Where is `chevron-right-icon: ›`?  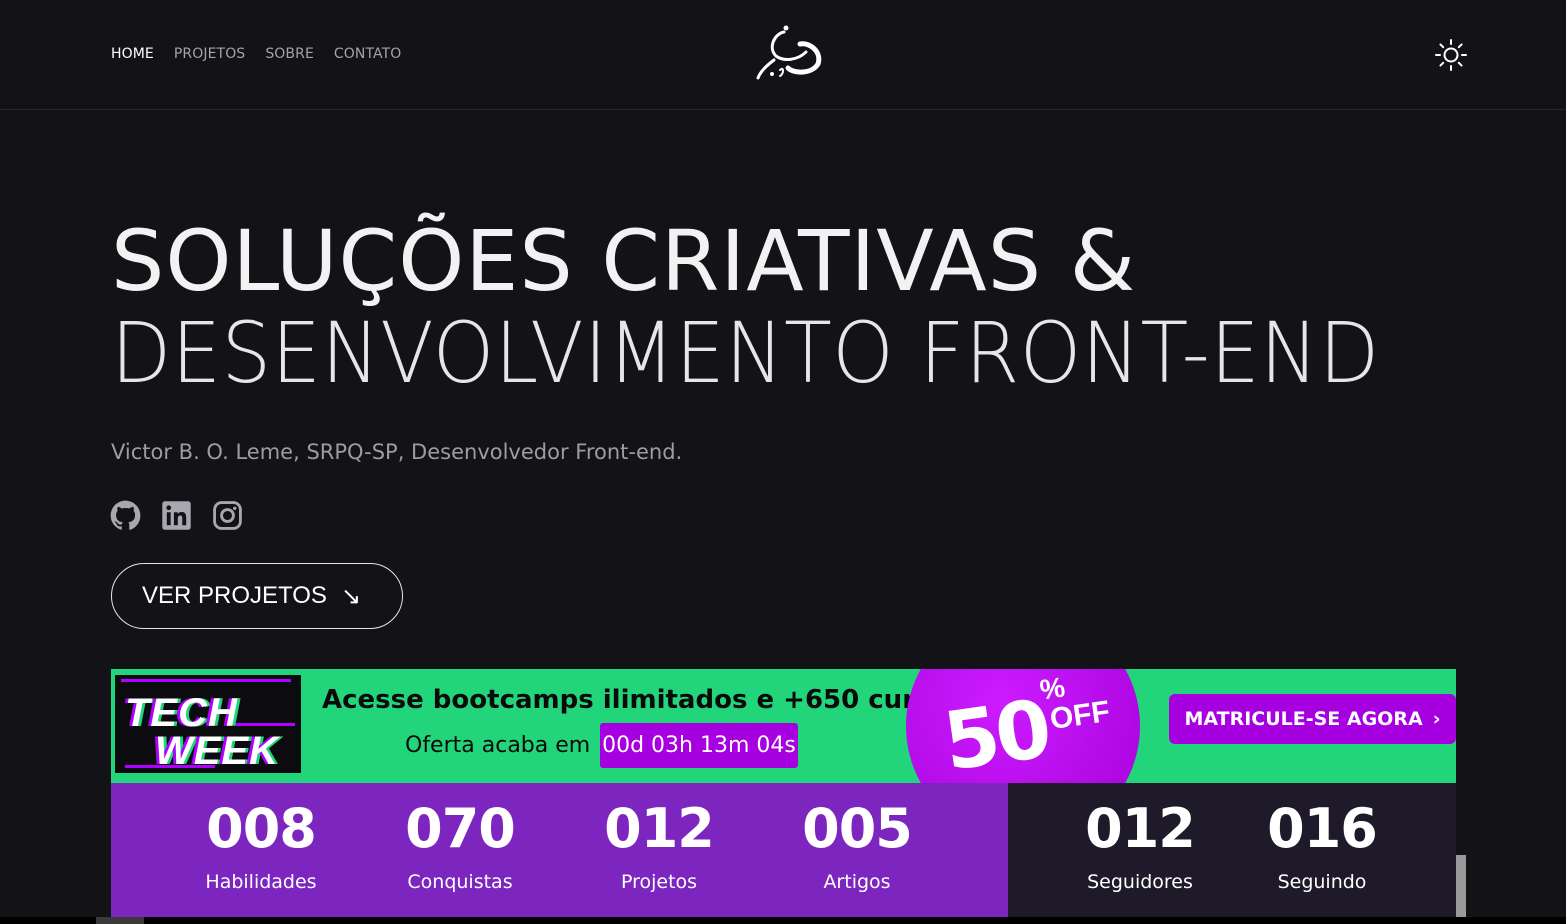
chevron-right-icon: › is located at coordinates (1436, 719).